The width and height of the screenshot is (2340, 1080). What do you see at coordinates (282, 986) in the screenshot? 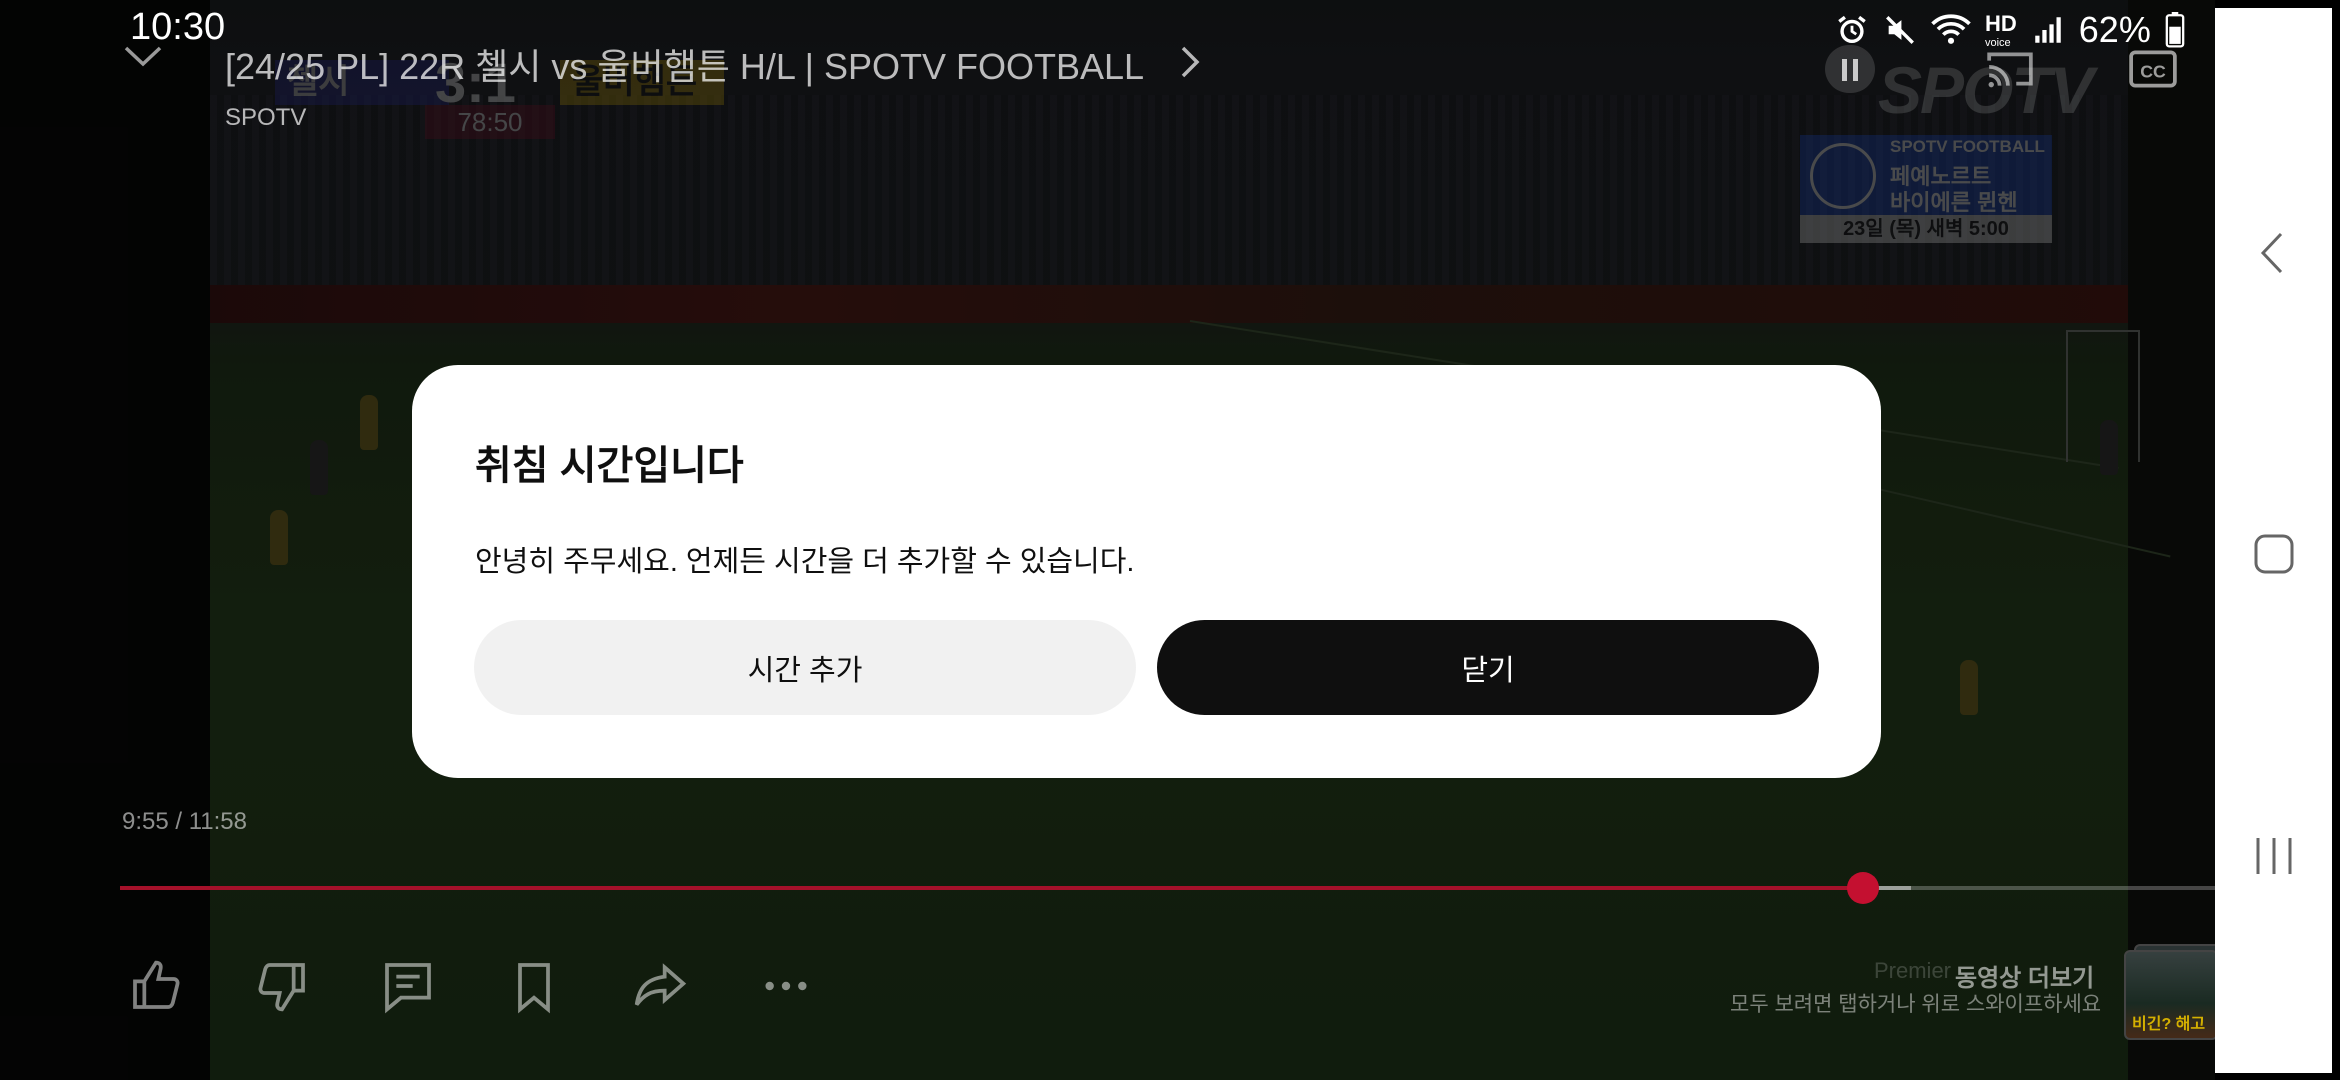
I see `thumbs-down-icon` at bounding box center [282, 986].